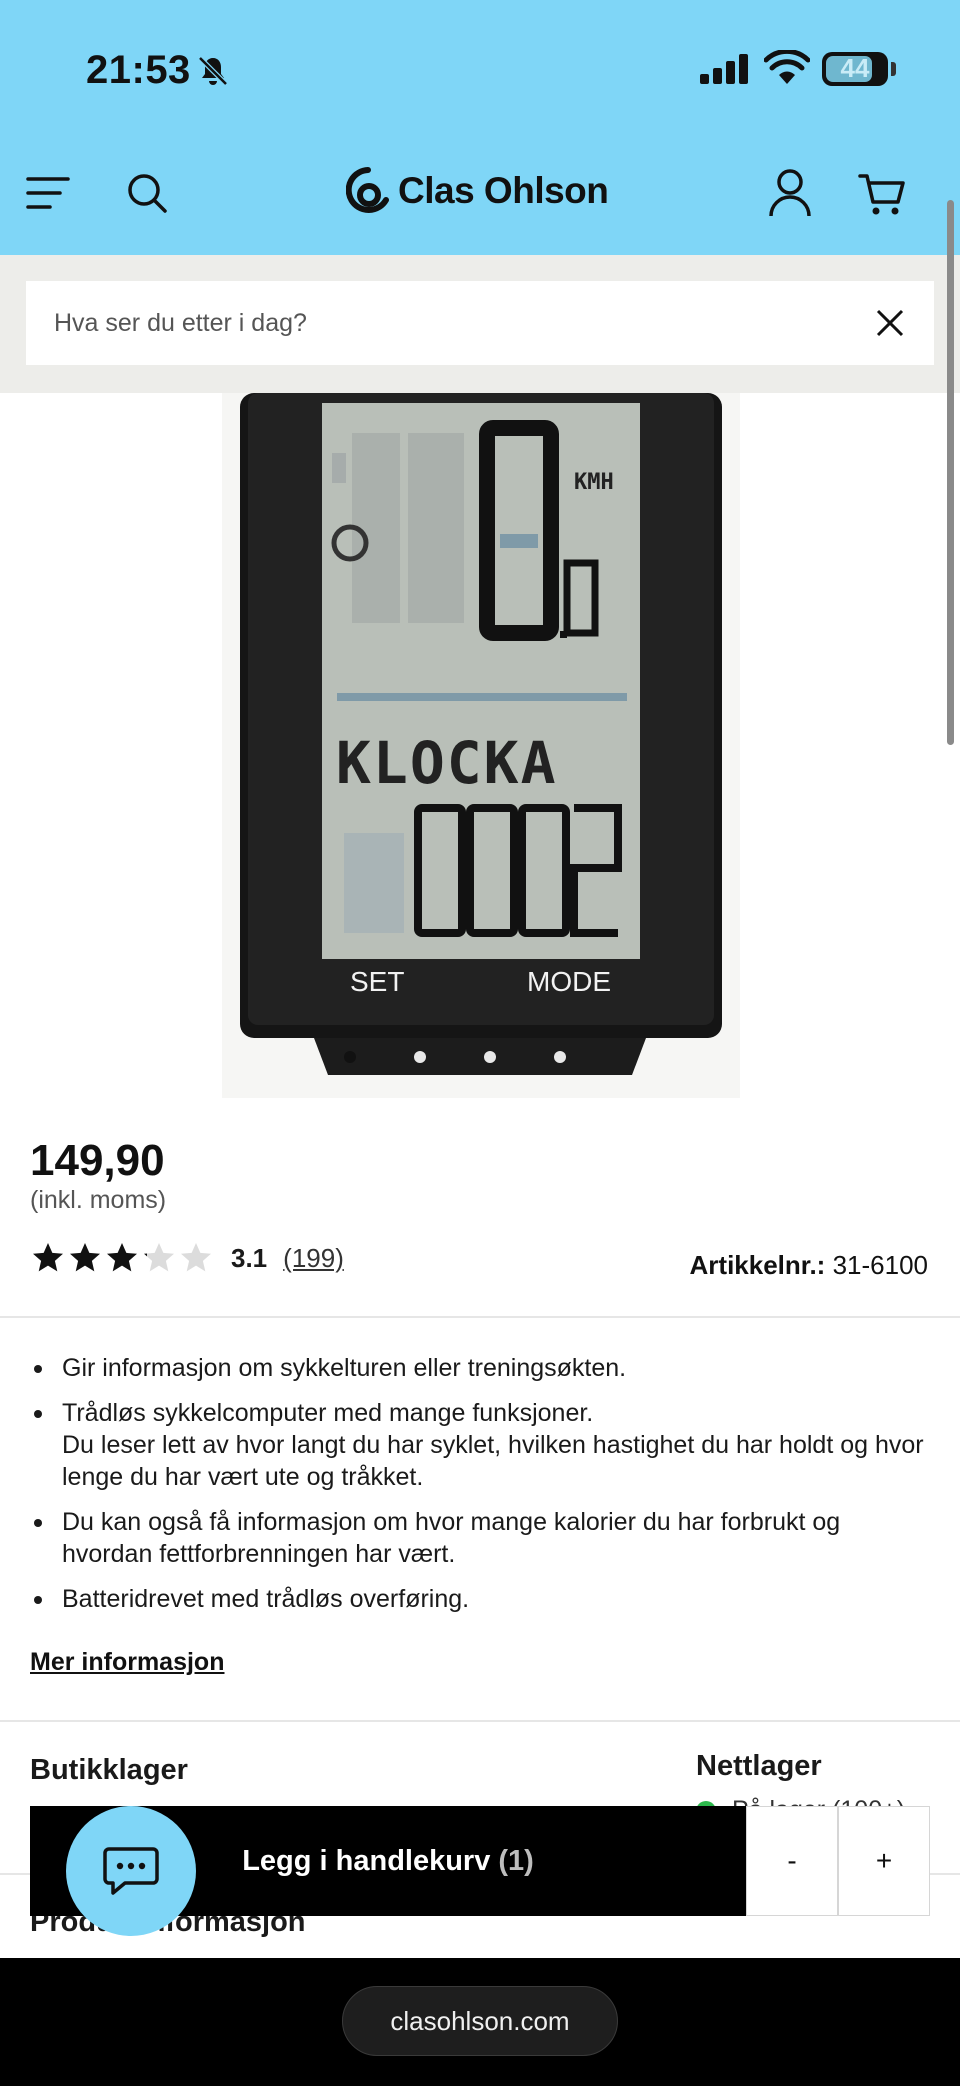 The image size is (960, 2086). Describe the element at coordinates (594, 482) in the screenshot. I see `svg-text: KMH` at that location.